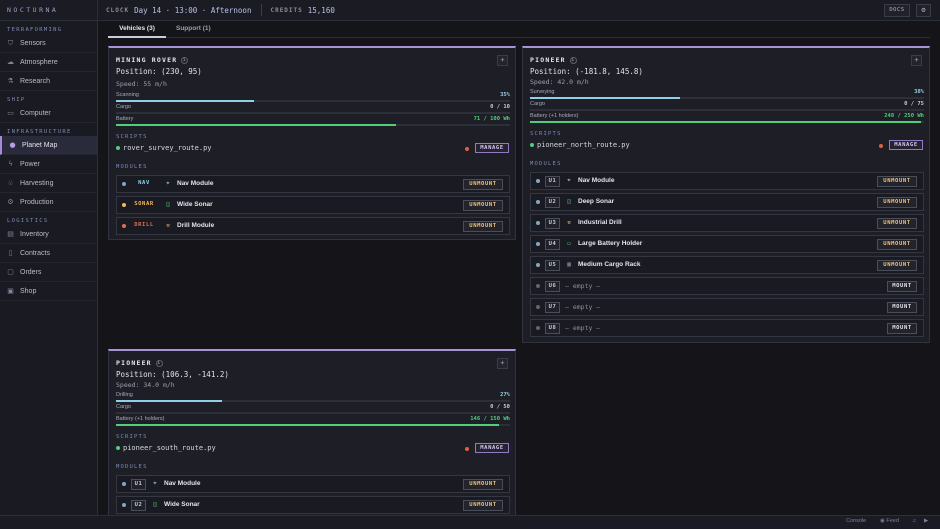 This screenshot has height=529, width=940. Describe the element at coordinates (559, 82) in the screenshot. I see `vehicle-speed: Speed: 42.0 m/h` at that location.